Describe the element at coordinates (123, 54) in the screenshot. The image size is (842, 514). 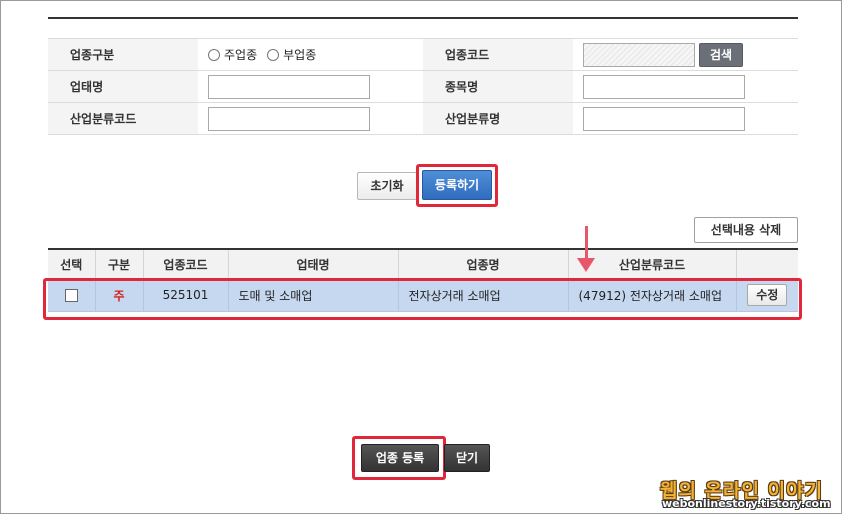
I see `industry-type-label: 업종구분` at that location.